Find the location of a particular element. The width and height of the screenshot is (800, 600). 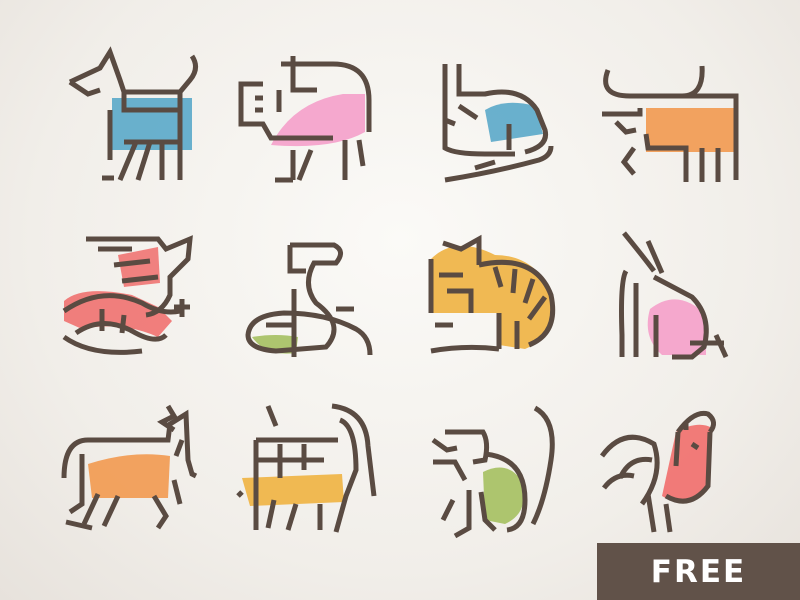

horse-icon is located at coordinates (137, 470).